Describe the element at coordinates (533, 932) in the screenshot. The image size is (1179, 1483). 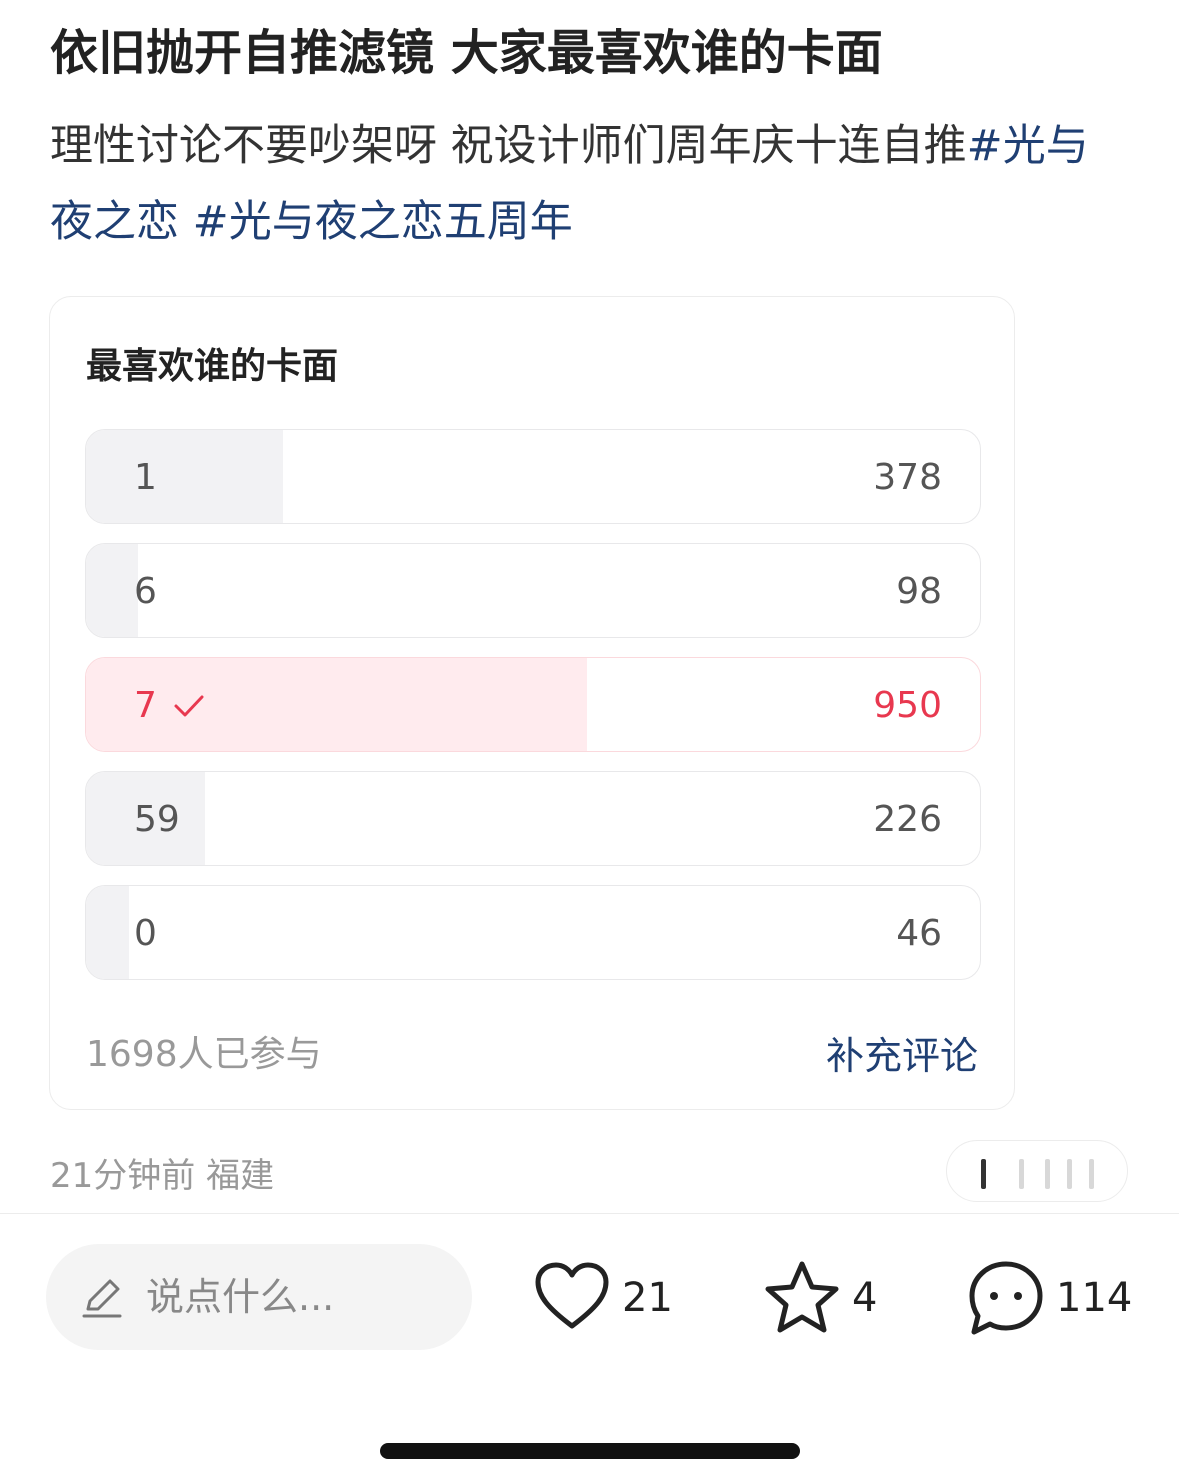
I see `poll-option: 0 46` at that location.